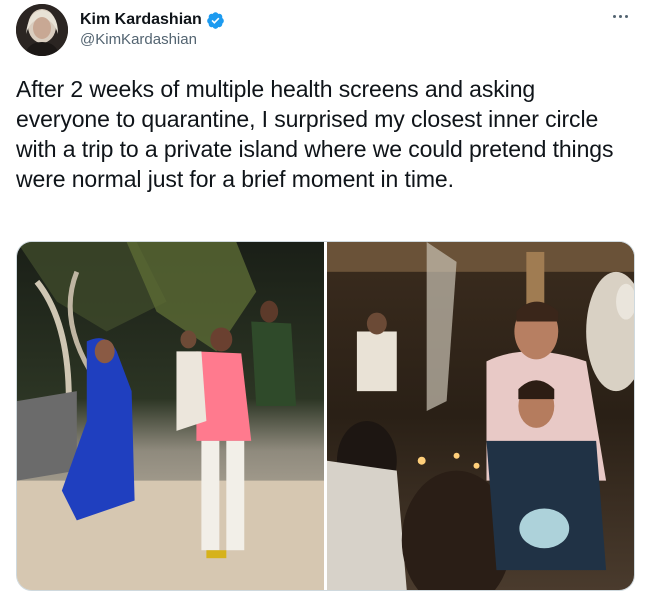 Image resolution: width=648 pixels, height=602 pixels. I want to click on author-name-row: Kim Kardashian, so click(152, 20).